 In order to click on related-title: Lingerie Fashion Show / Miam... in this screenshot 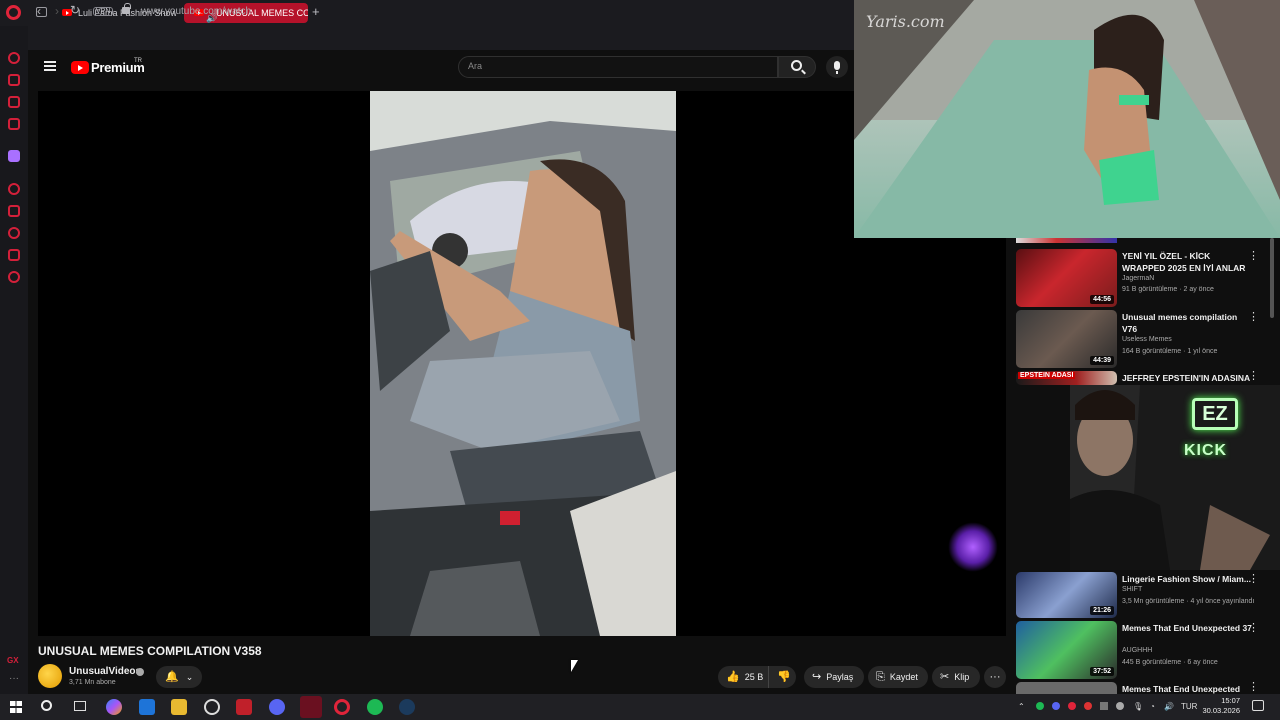, I will do `click(1187, 579)`.